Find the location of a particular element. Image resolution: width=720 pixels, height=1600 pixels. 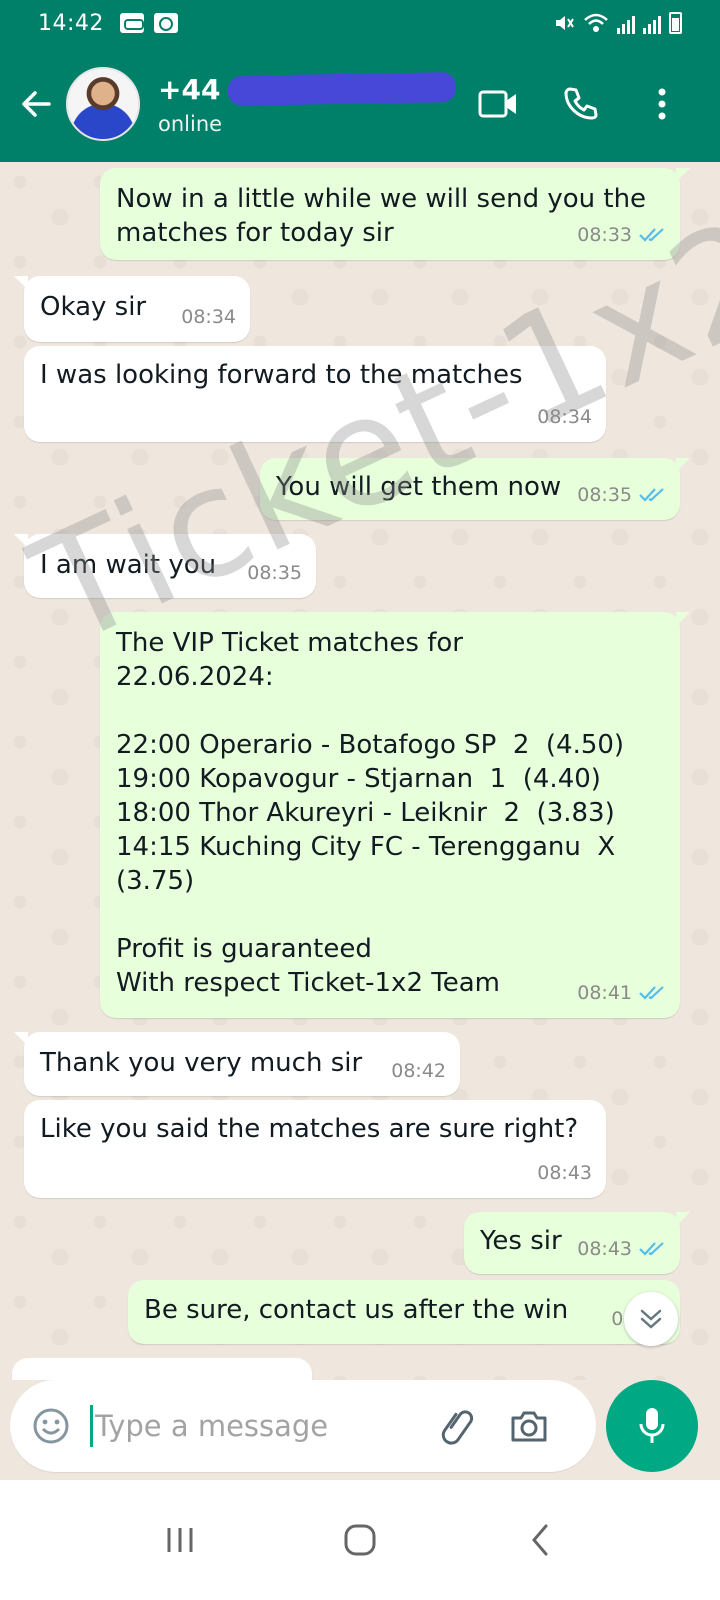

message-text: Be sure, contact us after the win is located at coordinates (356, 1310).